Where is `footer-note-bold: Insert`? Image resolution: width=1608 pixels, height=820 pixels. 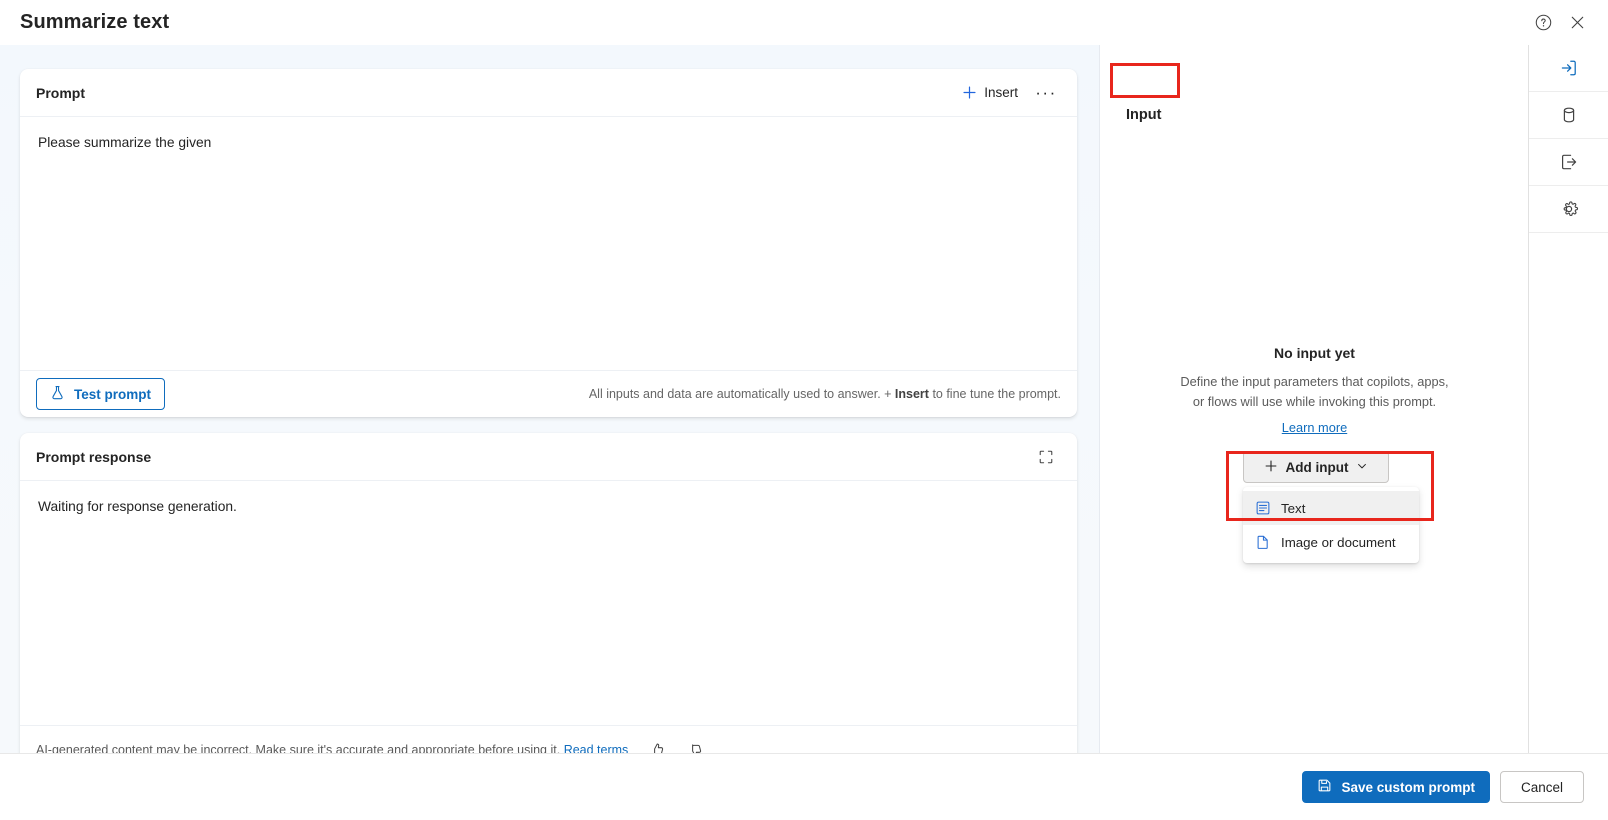
footer-note-bold: Insert is located at coordinates (911, 394).